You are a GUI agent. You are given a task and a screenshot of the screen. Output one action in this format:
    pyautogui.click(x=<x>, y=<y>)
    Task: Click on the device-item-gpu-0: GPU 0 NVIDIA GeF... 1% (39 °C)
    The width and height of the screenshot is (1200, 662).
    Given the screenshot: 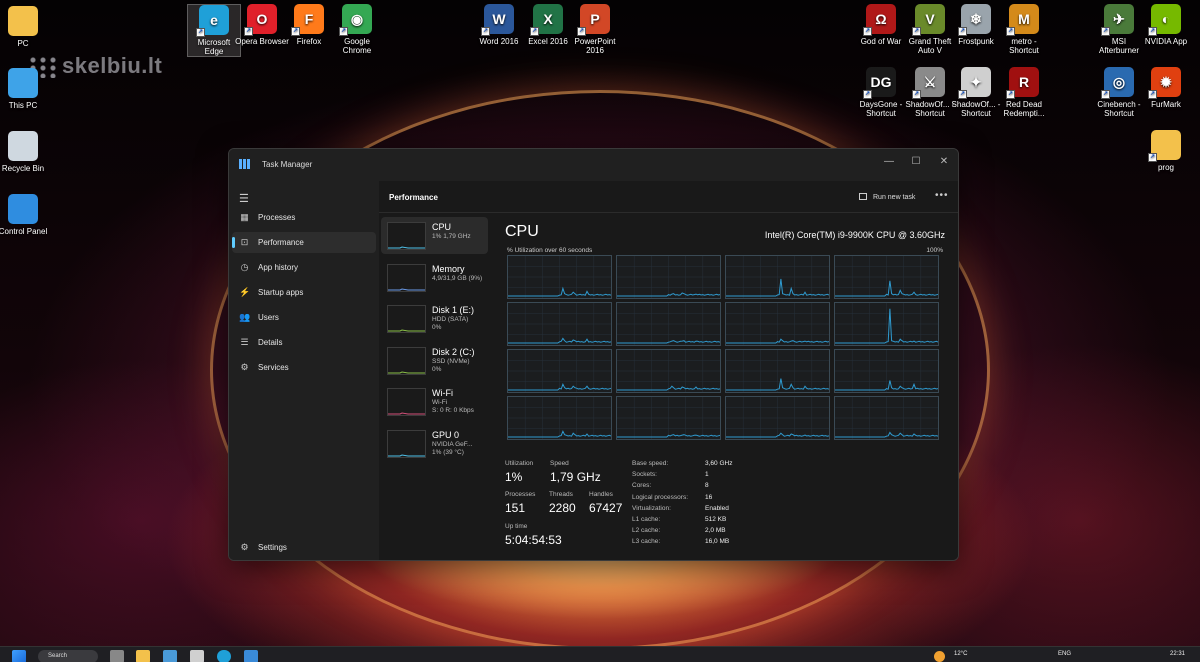 What is the action you would take?
    pyautogui.click(x=434, y=443)
    